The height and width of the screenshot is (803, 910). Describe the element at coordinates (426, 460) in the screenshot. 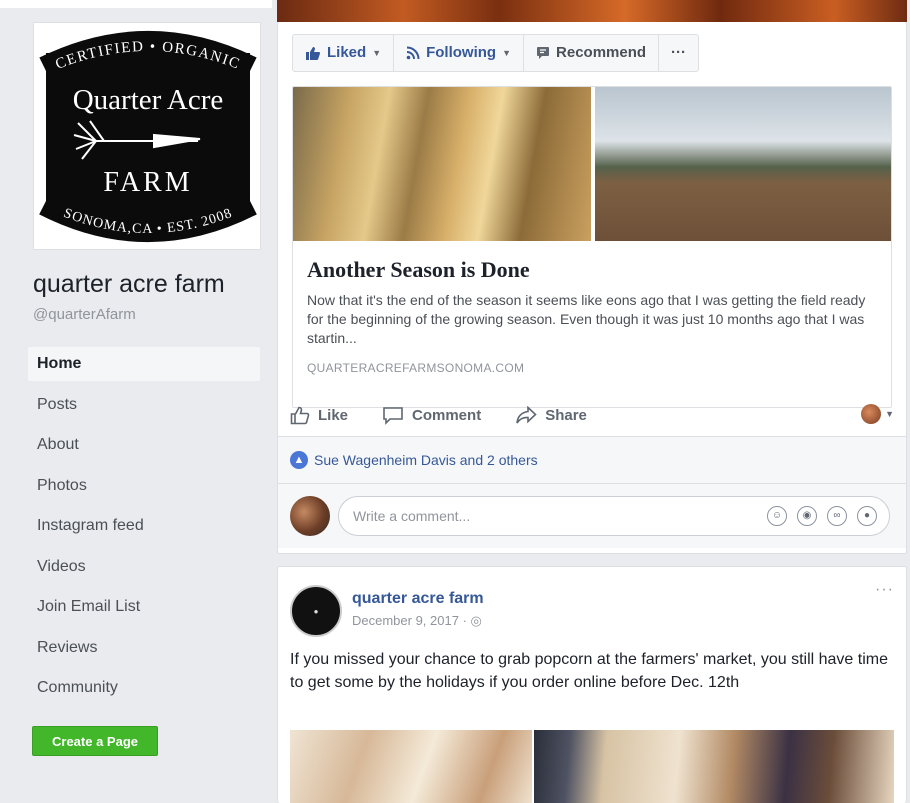

I see `likes-text: Sue Wagenheim Davis and 2 others` at that location.